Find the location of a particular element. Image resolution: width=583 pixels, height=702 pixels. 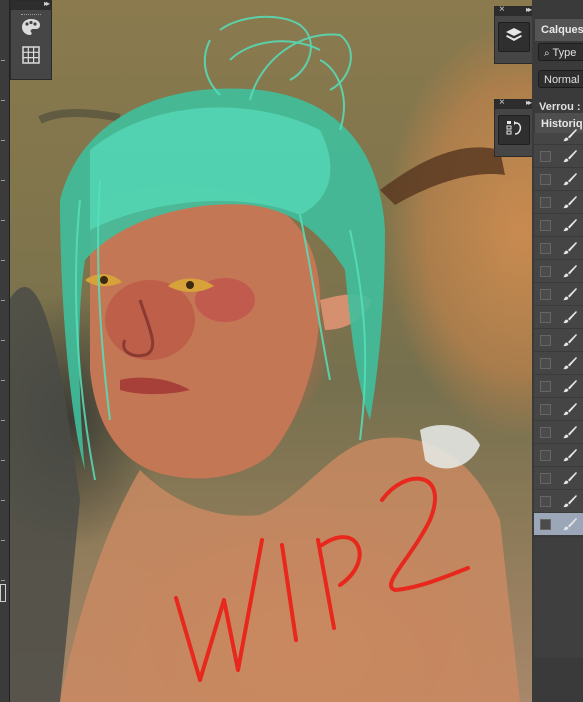

history-panel-button is located at coordinates (514, 130).